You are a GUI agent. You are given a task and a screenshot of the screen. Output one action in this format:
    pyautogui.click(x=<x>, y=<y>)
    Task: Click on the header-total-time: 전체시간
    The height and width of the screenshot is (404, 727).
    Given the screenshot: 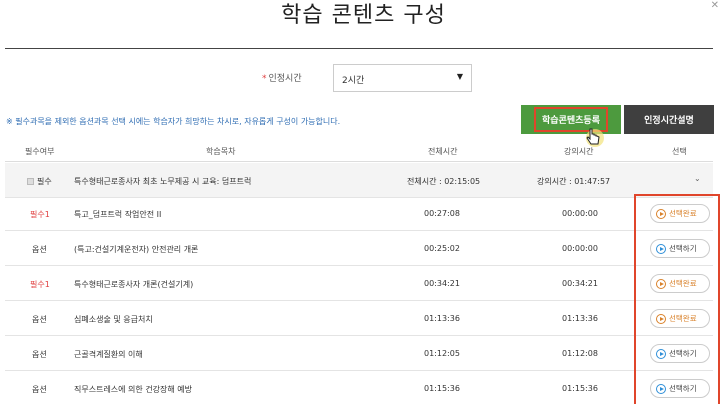 What is the action you would take?
    pyautogui.click(x=443, y=151)
    